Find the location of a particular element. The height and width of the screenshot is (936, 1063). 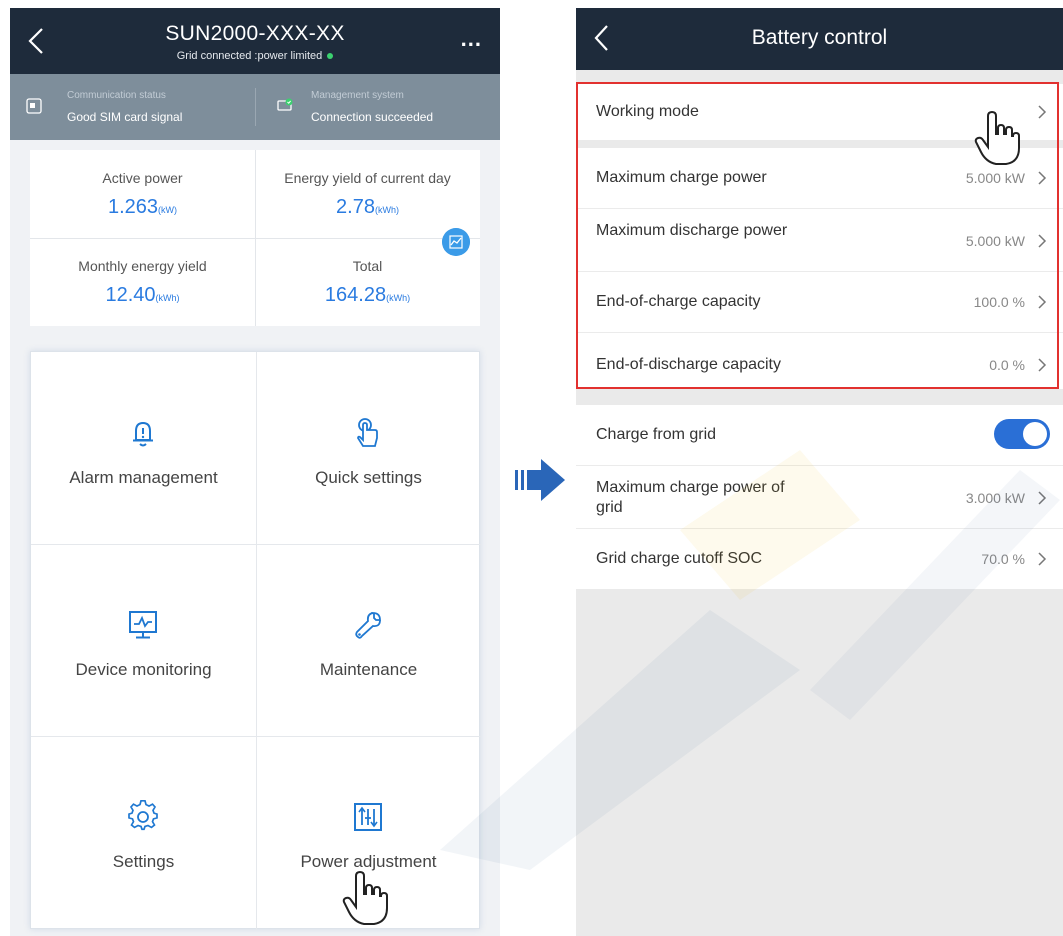

sim-card-icon is located at coordinates (34, 106).